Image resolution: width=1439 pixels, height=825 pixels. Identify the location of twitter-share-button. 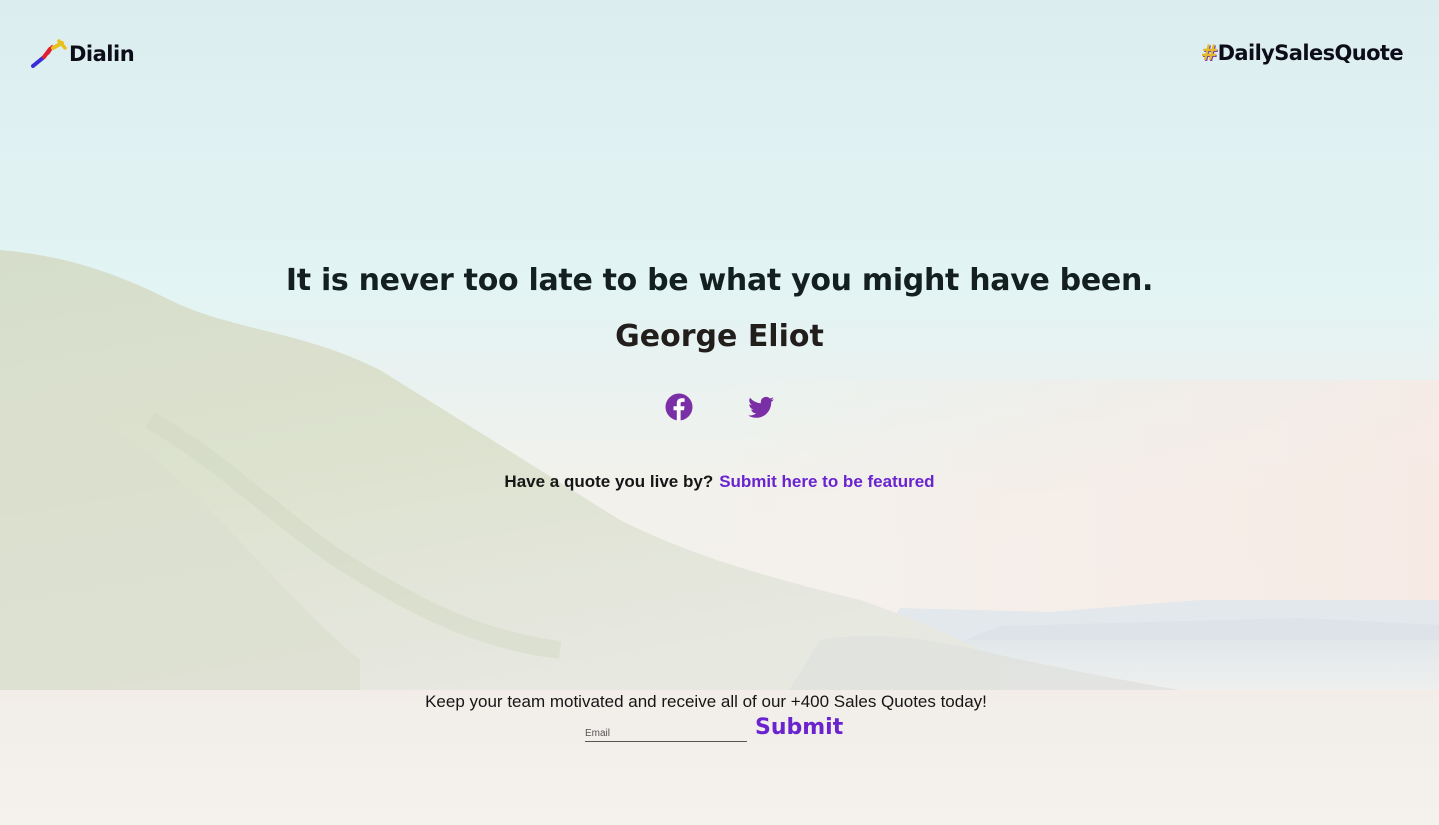
(761, 407).